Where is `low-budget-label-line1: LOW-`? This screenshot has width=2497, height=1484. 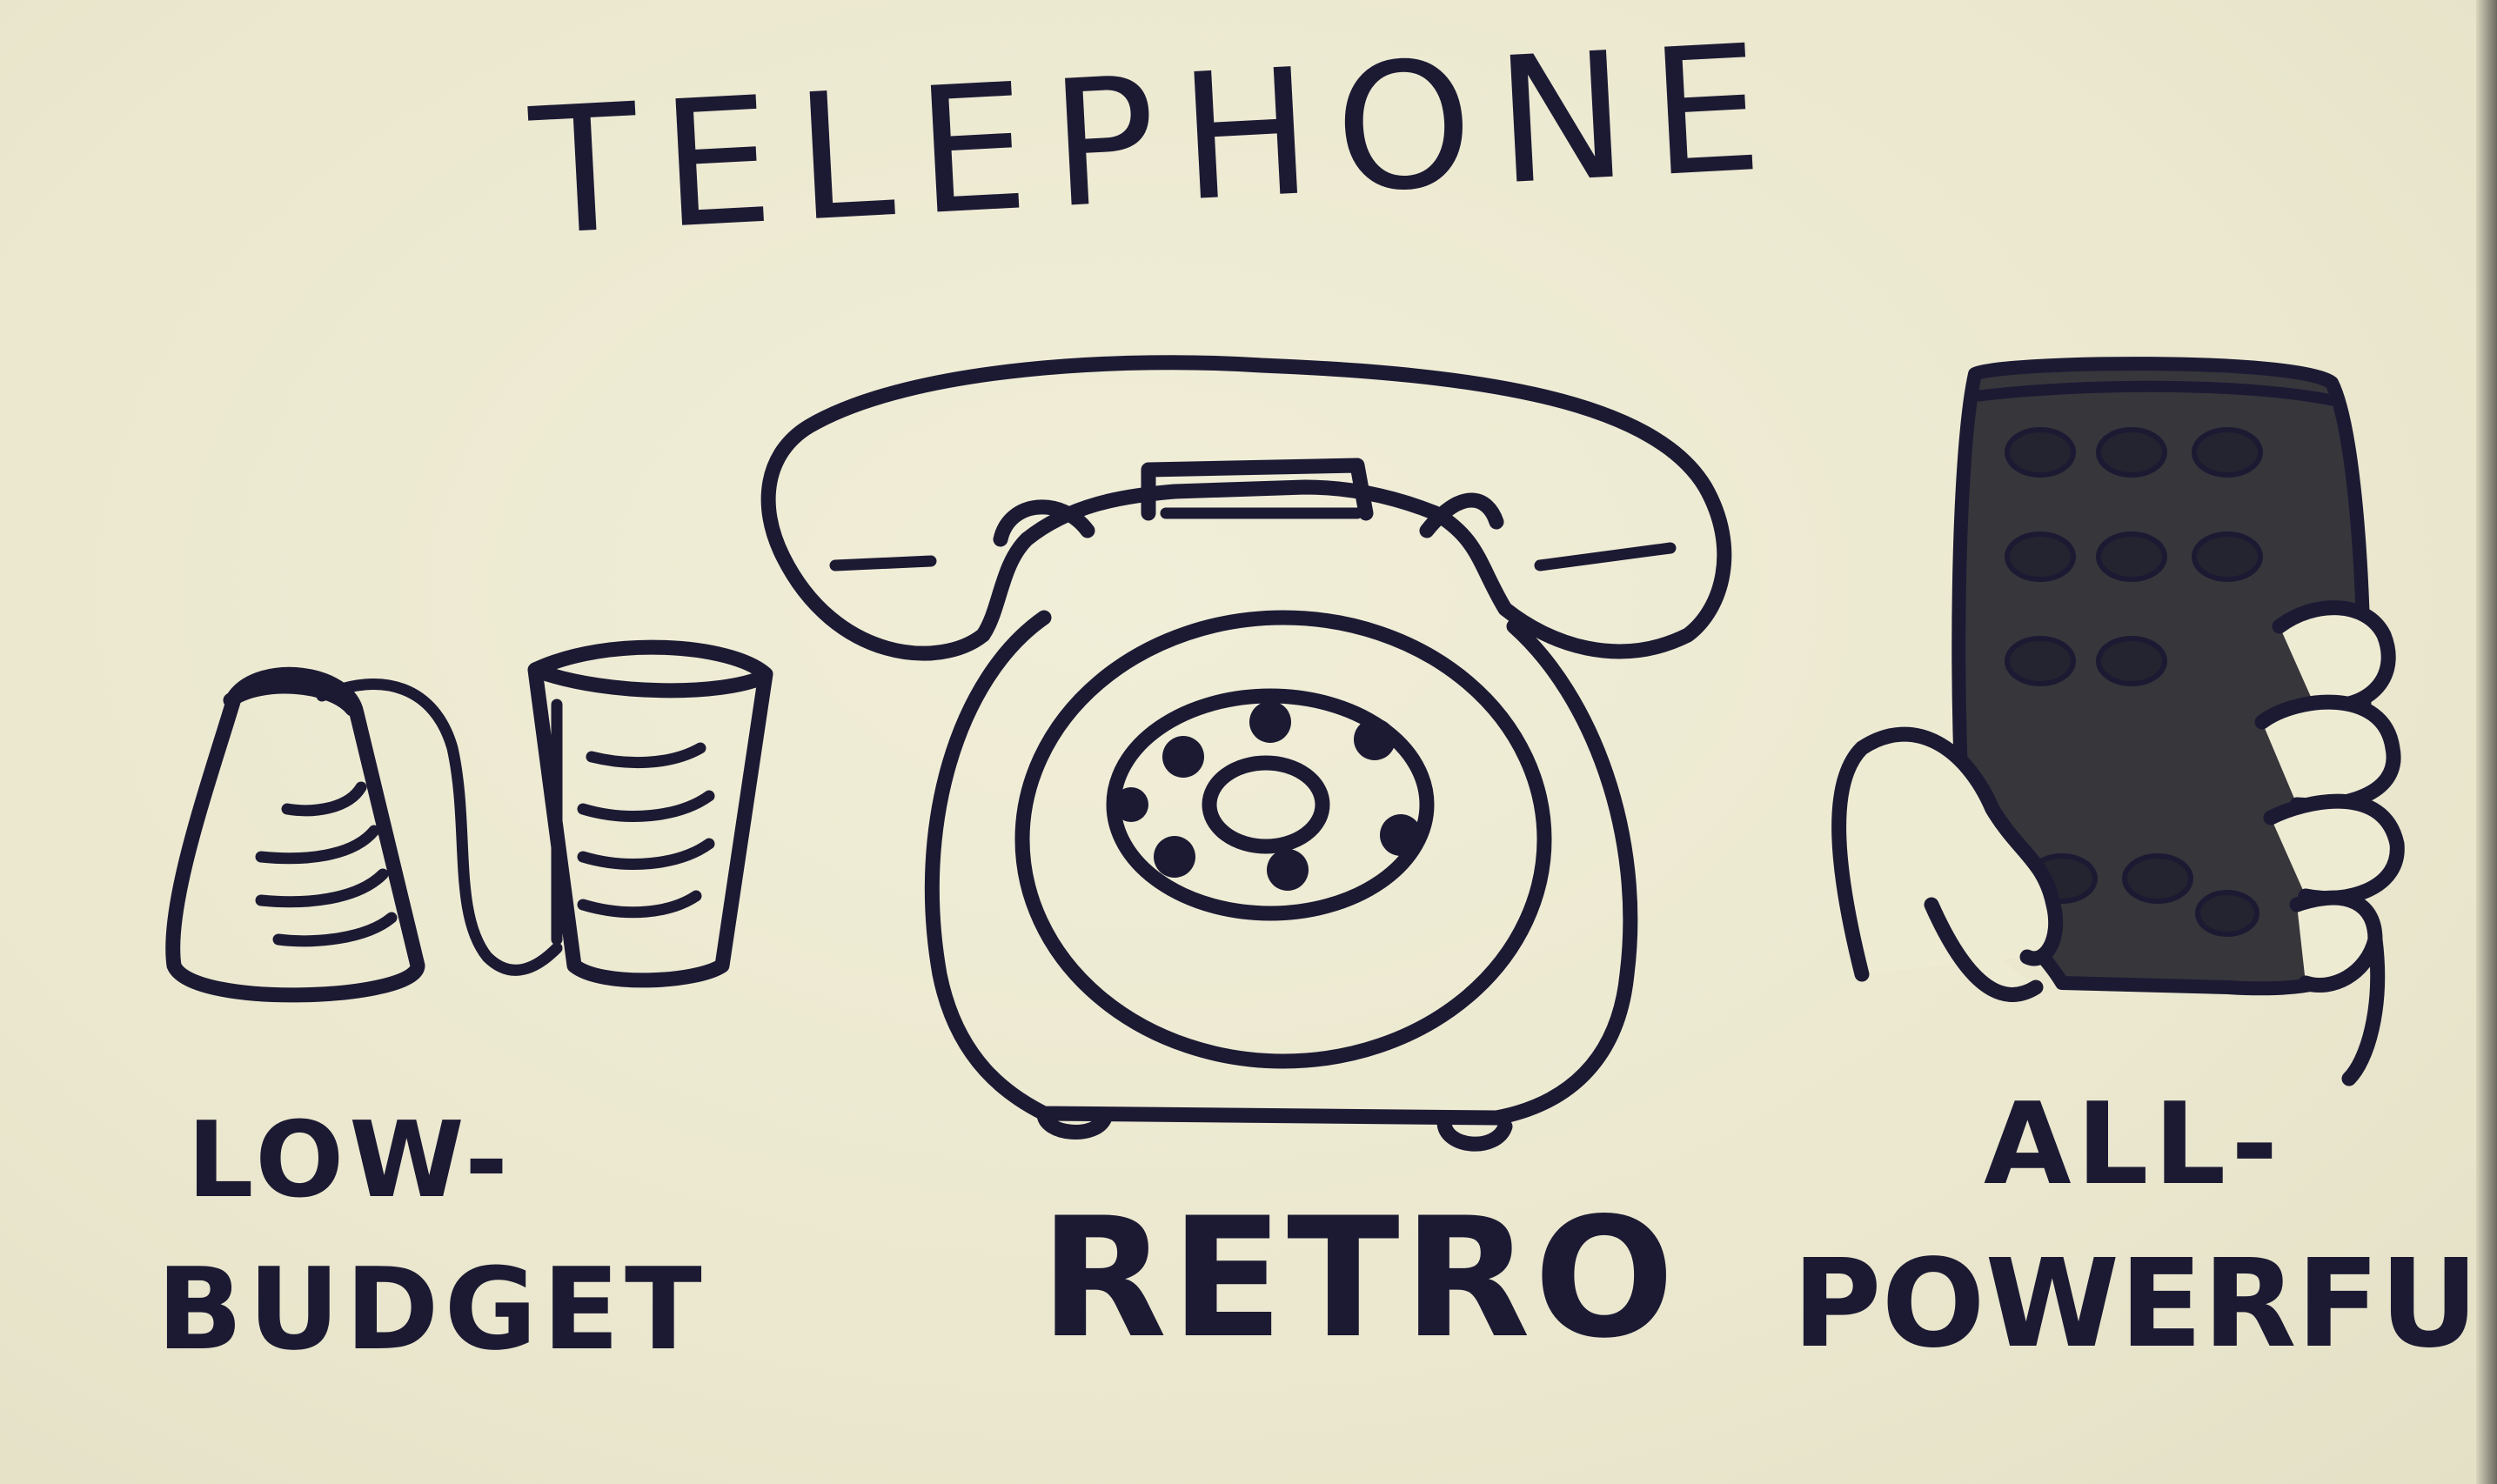
low-budget-label-line1: LOW- is located at coordinates (350, 1160).